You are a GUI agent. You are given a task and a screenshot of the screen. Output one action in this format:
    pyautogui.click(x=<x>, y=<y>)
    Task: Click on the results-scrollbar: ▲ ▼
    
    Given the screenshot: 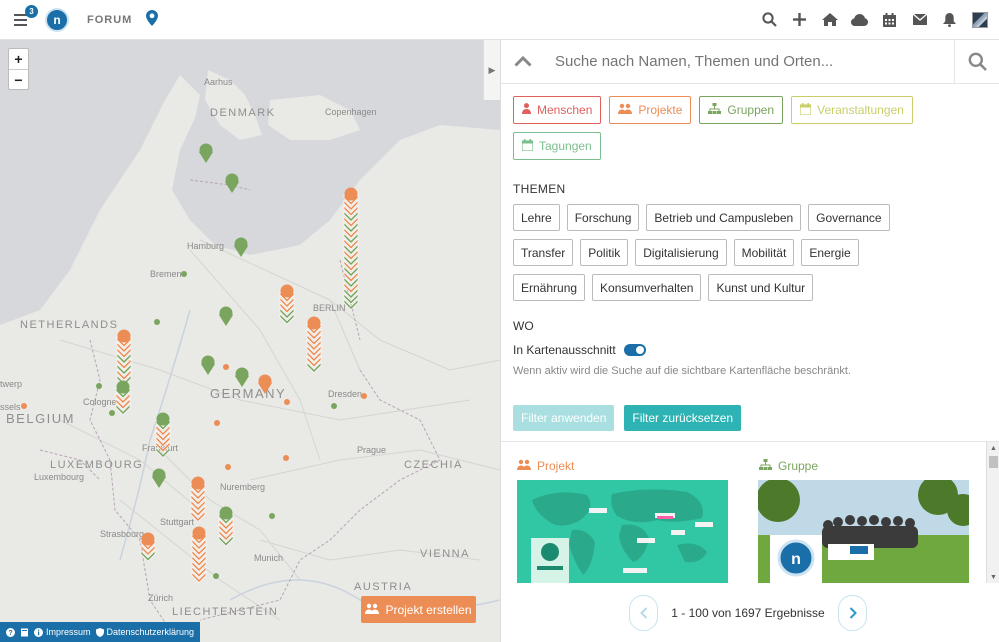 What is the action you would take?
    pyautogui.click(x=992, y=512)
    